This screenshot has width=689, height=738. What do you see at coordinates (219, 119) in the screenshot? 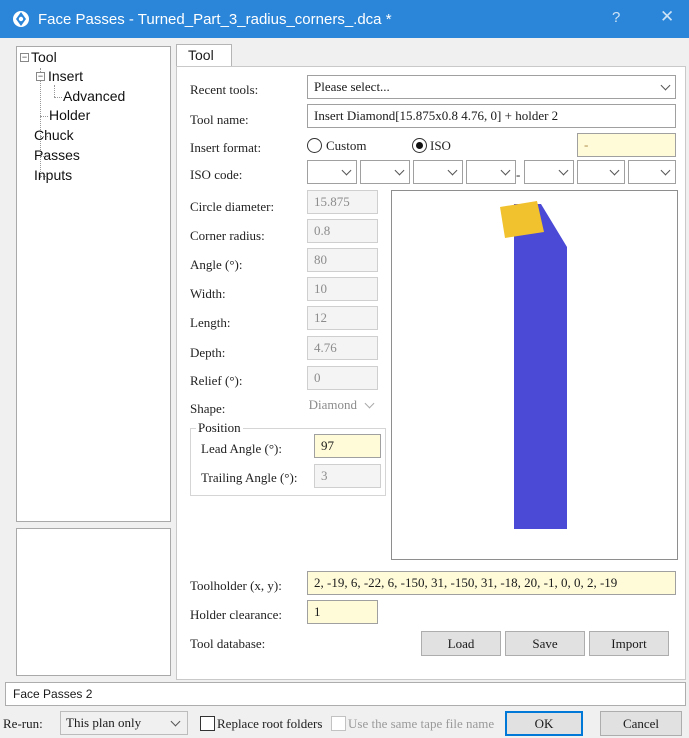
I see `tool-name-label: Tool name:` at bounding box center [219, 119].